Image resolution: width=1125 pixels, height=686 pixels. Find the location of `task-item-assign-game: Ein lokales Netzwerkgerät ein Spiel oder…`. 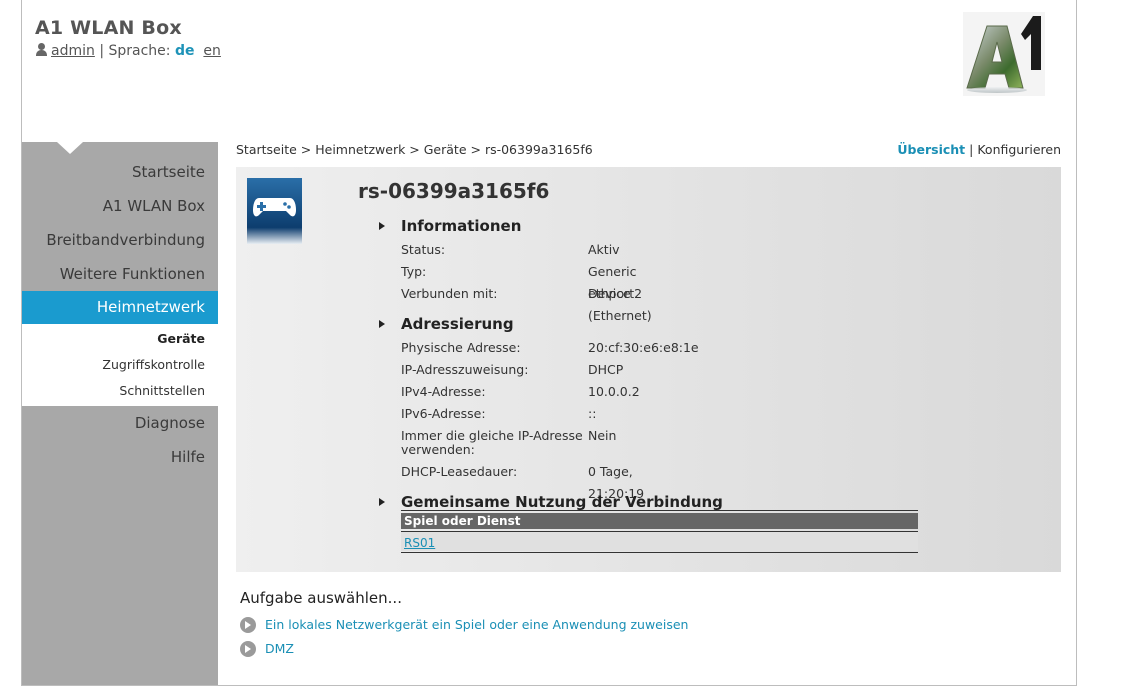

task-item-assign-game: Ein lokales Netzwerkgerät ein Spiel oder… is located at coordinates (464, 625).